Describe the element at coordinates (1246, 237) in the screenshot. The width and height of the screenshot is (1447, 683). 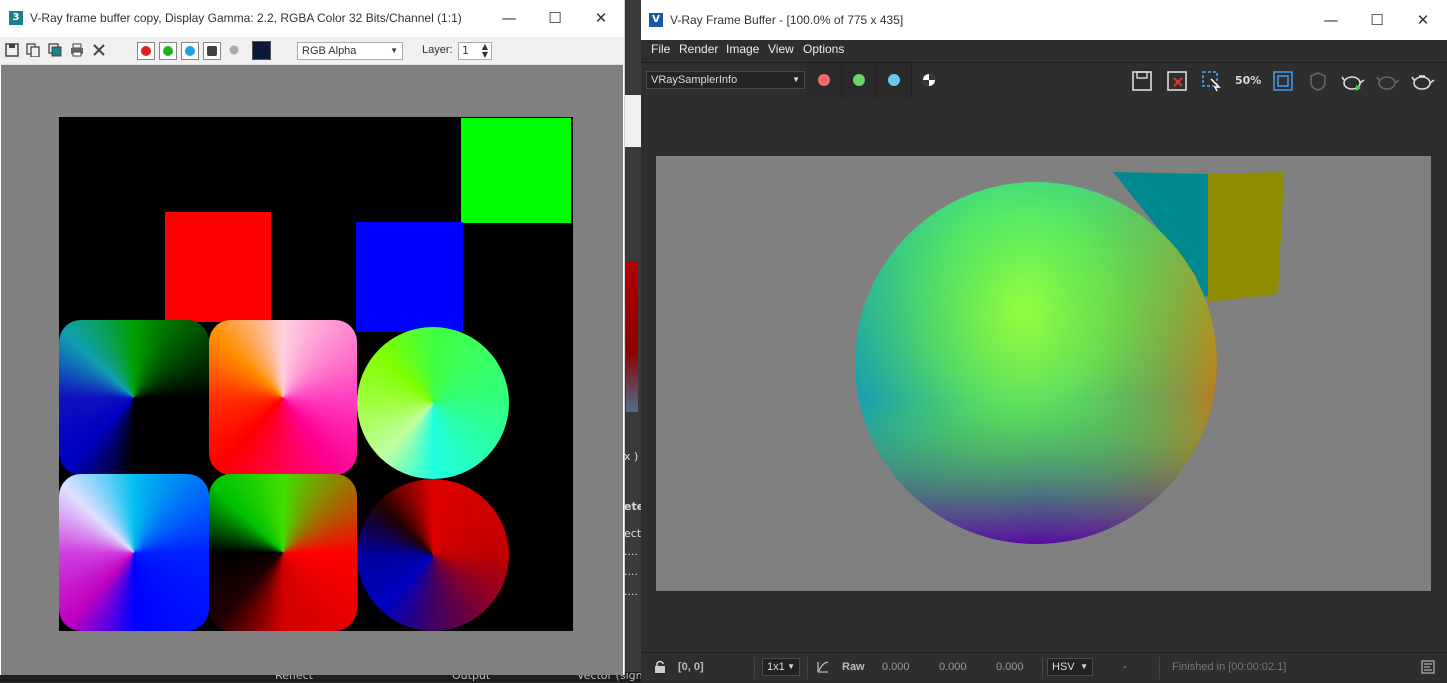
I see `cube-yellow-face` at that location.